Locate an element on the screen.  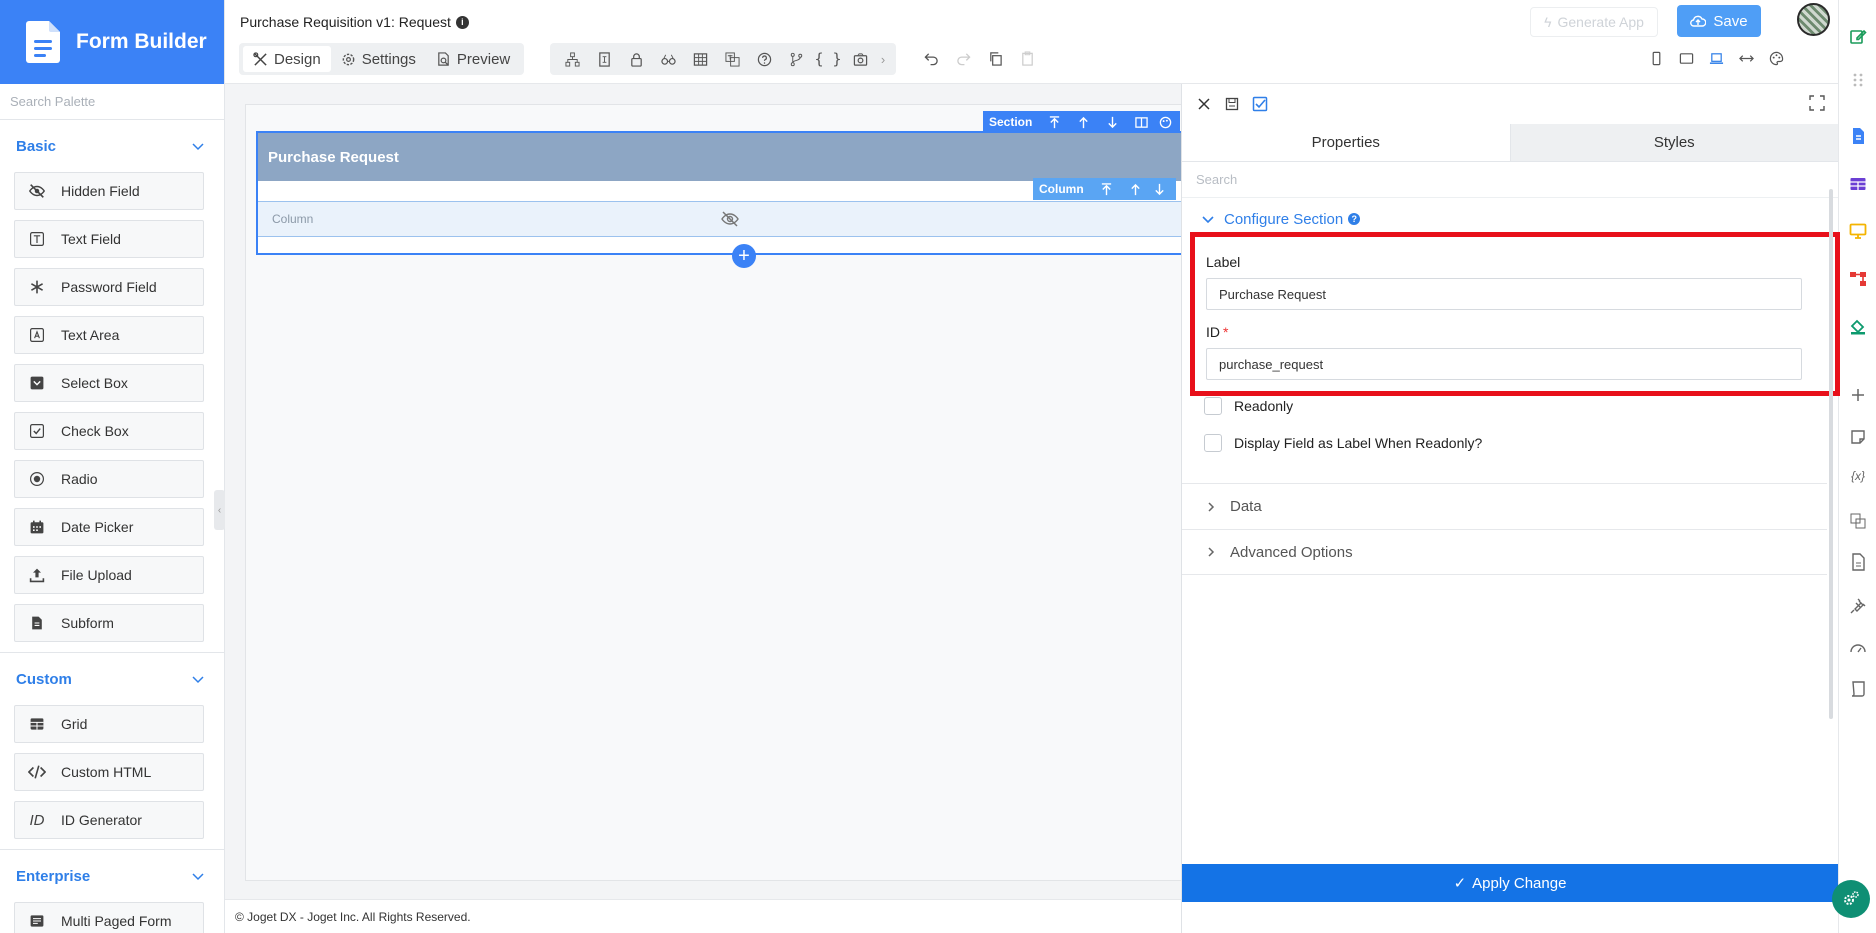
readonly-checkbox is located at coordinates (1213, 406).